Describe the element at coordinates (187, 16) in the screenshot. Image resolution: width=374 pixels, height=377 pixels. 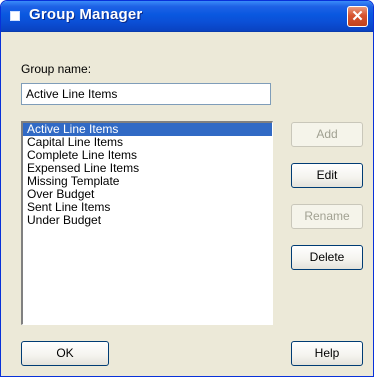
I see `title-bar: Group Manager ✕` at that location.